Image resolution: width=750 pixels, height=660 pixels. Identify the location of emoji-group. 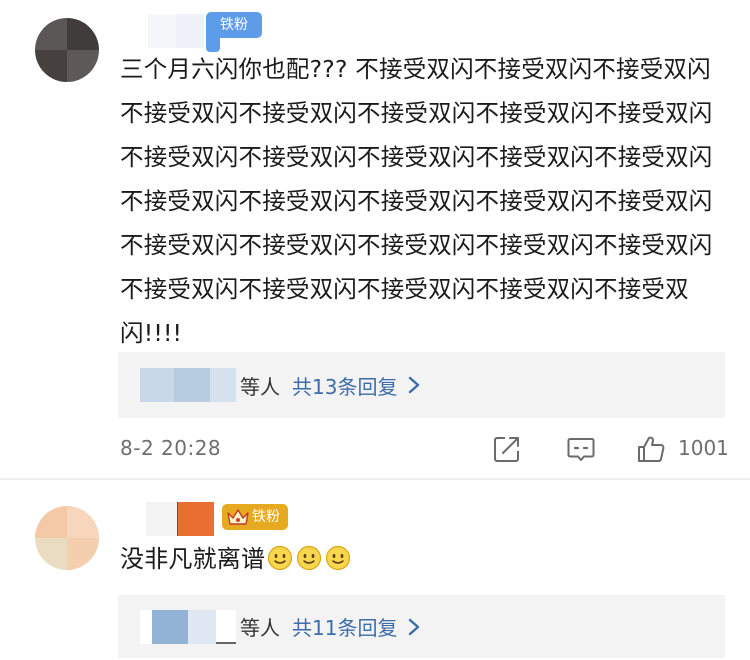
(310, 558).